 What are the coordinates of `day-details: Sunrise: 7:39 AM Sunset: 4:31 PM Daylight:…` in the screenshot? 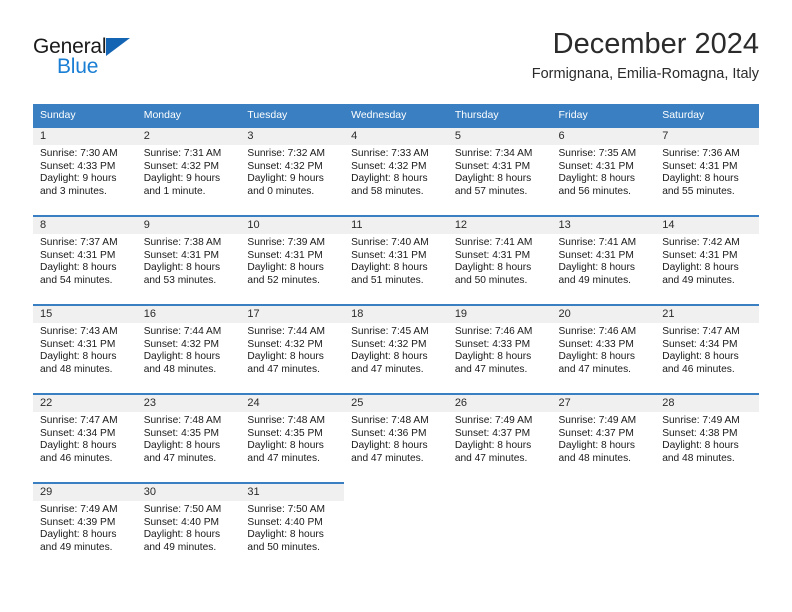 It's located at (292, 260).